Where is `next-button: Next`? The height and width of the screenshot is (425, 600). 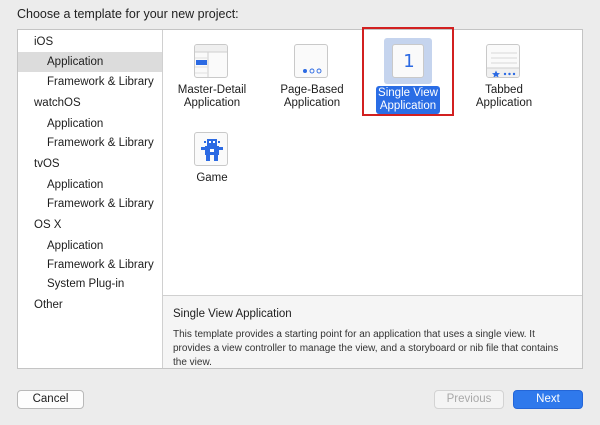
next-button: Next is located at coordinates (548, 399).